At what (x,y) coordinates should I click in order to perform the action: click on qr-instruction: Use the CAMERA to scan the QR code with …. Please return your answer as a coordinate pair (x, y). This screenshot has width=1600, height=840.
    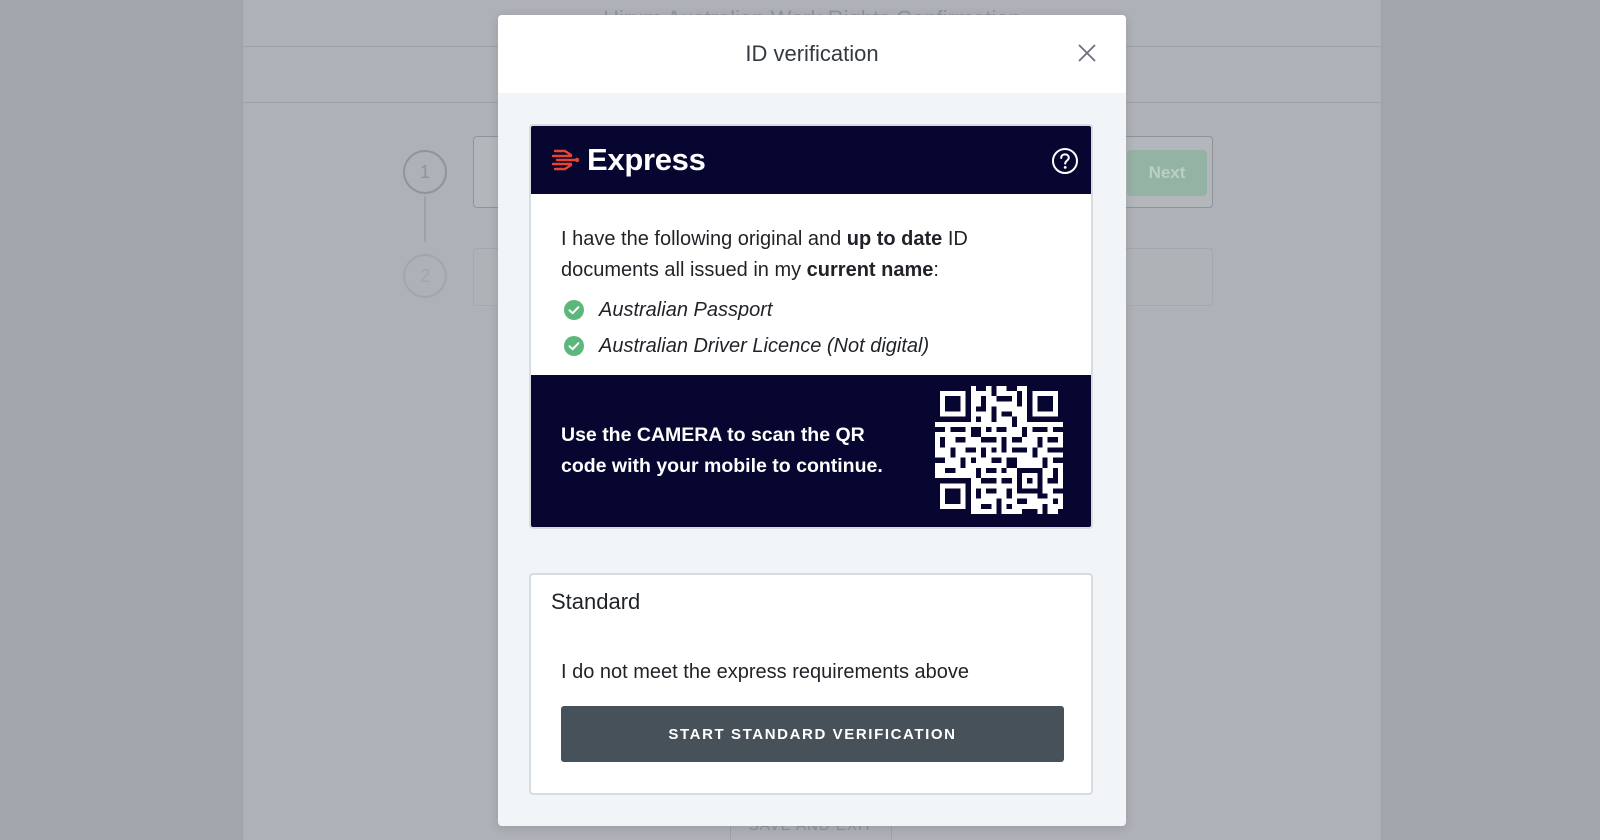
    Looking at the image, I should click on (722, 450).